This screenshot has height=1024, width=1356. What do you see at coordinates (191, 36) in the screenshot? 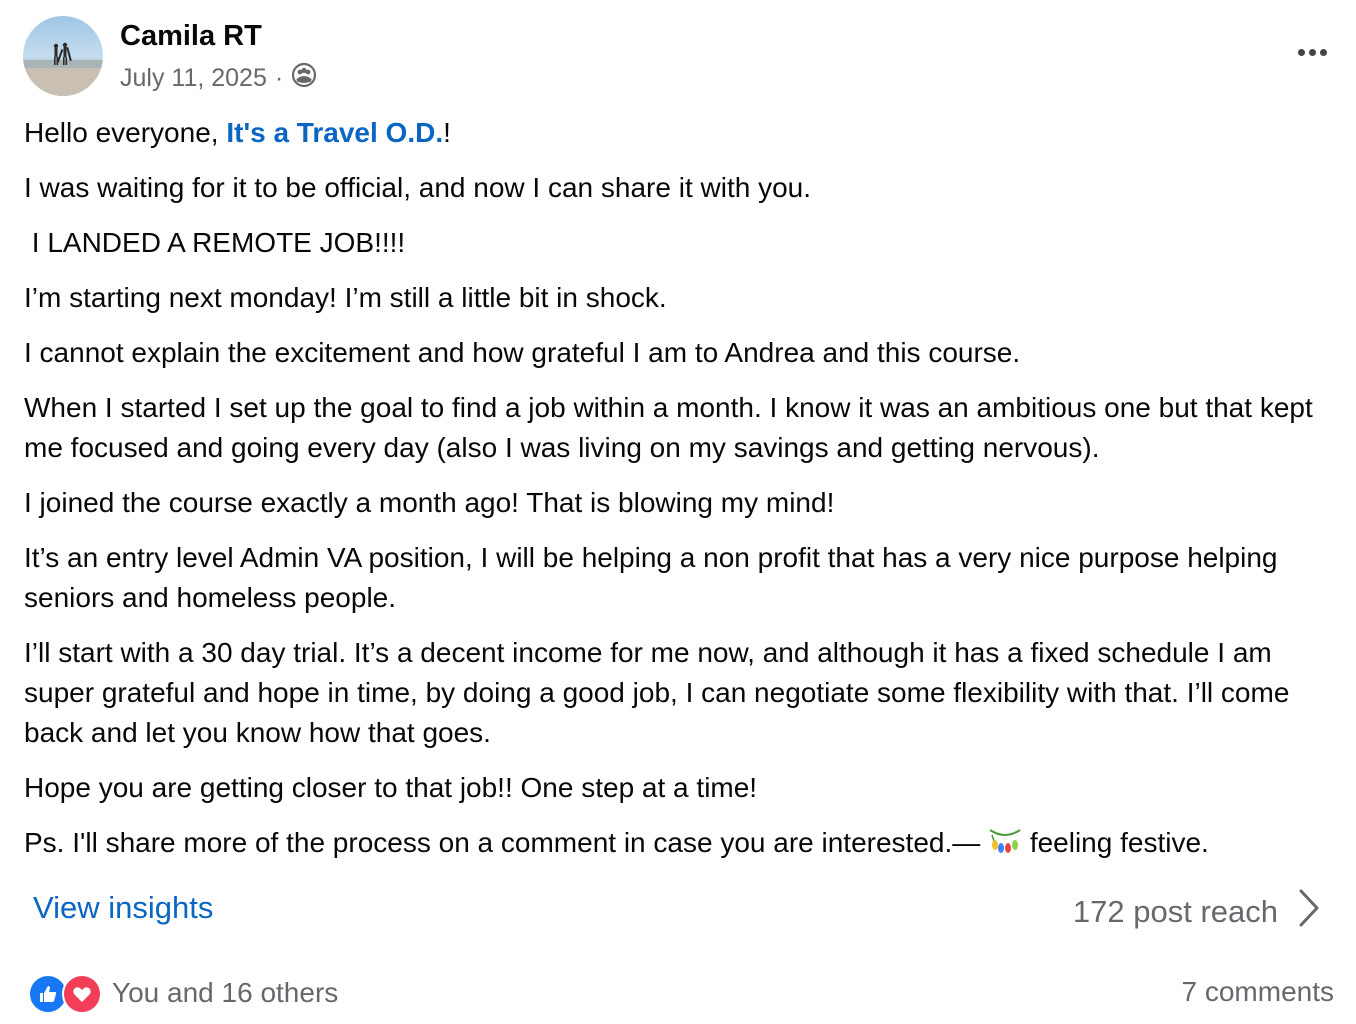
I see `author-name: Camila RT` at bounding box center [191, 36].